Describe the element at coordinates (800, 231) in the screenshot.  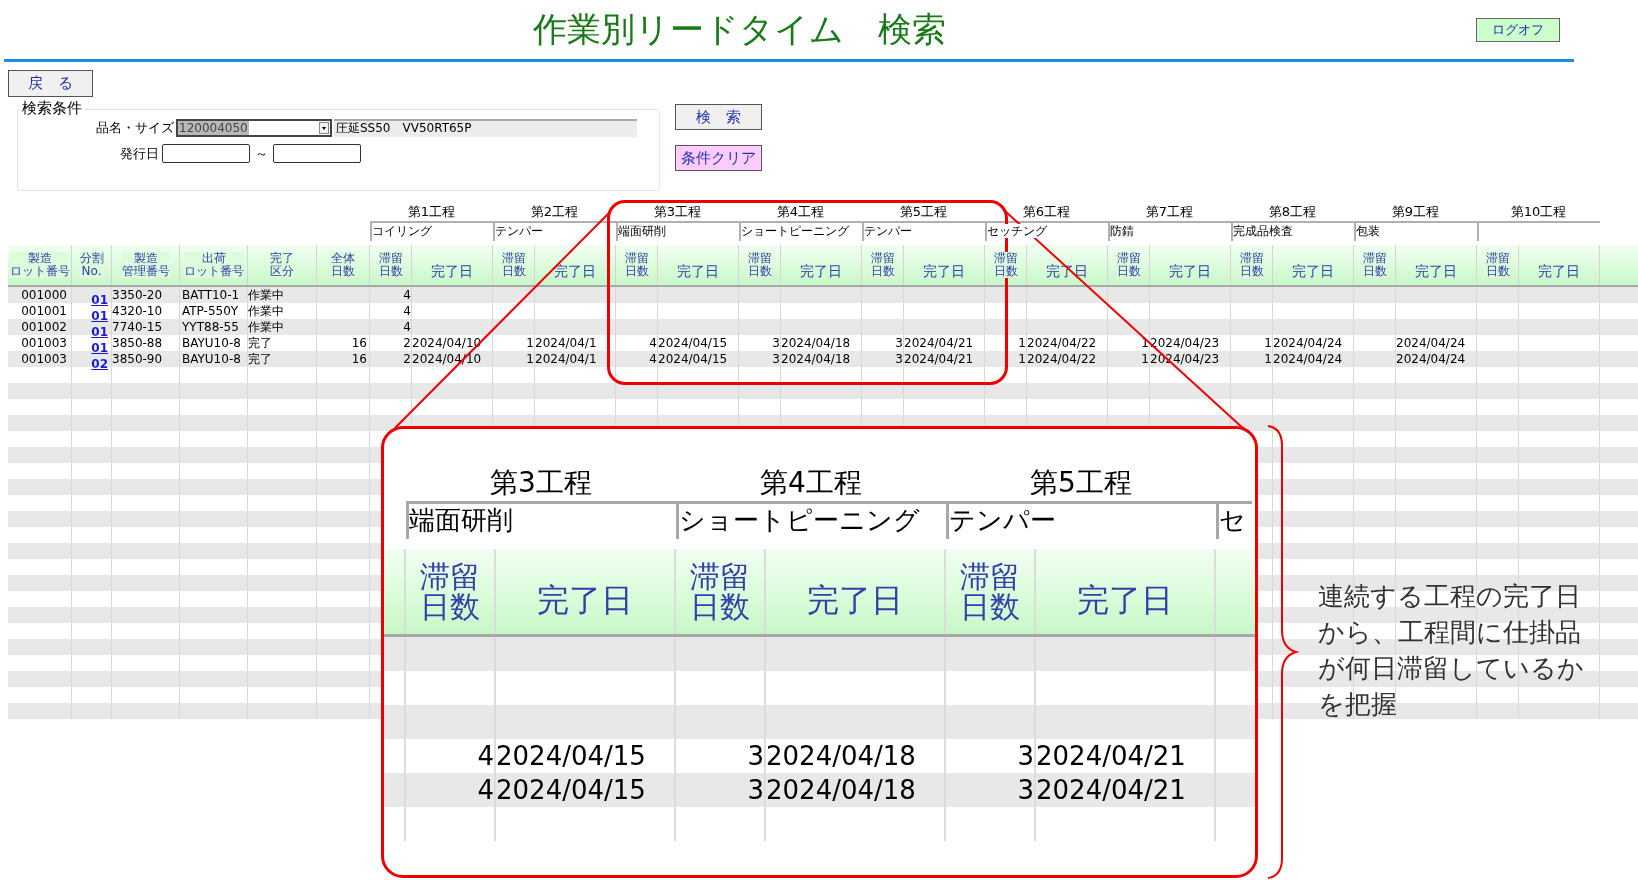
I see `process-name-field: ショートピーニング` at that location.